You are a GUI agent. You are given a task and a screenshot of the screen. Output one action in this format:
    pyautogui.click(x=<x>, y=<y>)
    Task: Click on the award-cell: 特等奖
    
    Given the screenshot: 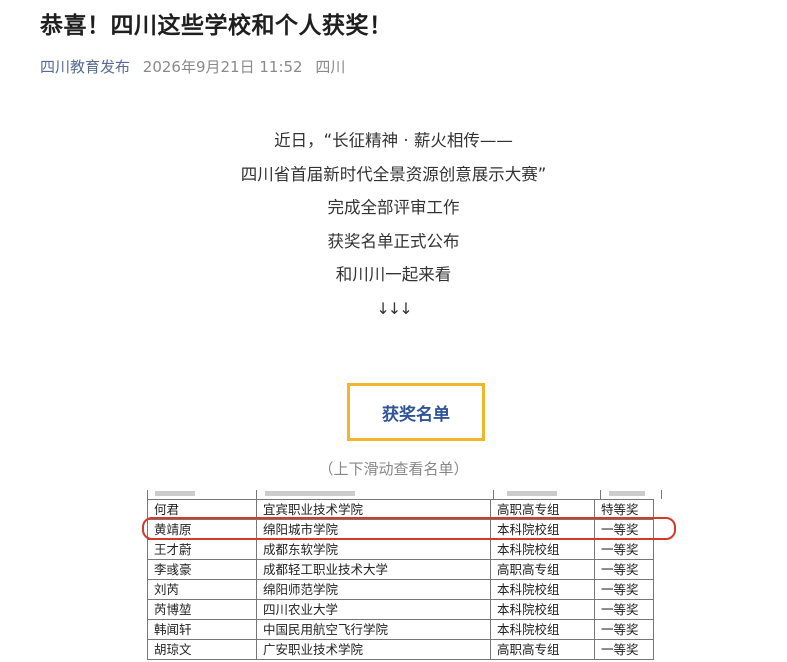 What is the action you would take?
    pyautogui.click(x=624, y=509)
    